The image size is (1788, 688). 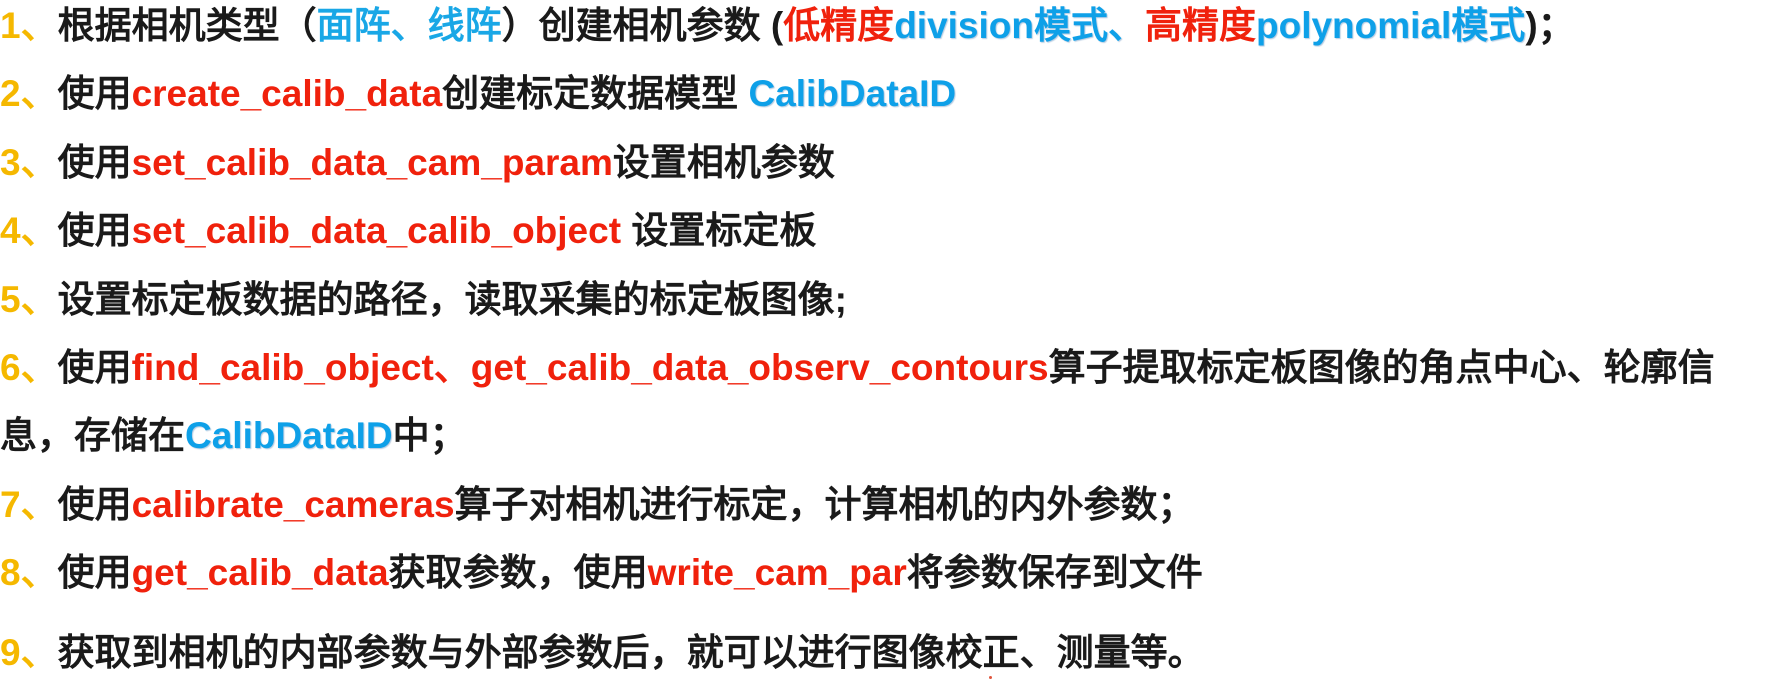 I want to click on step-number: 5、, so click(x=29, y=299).